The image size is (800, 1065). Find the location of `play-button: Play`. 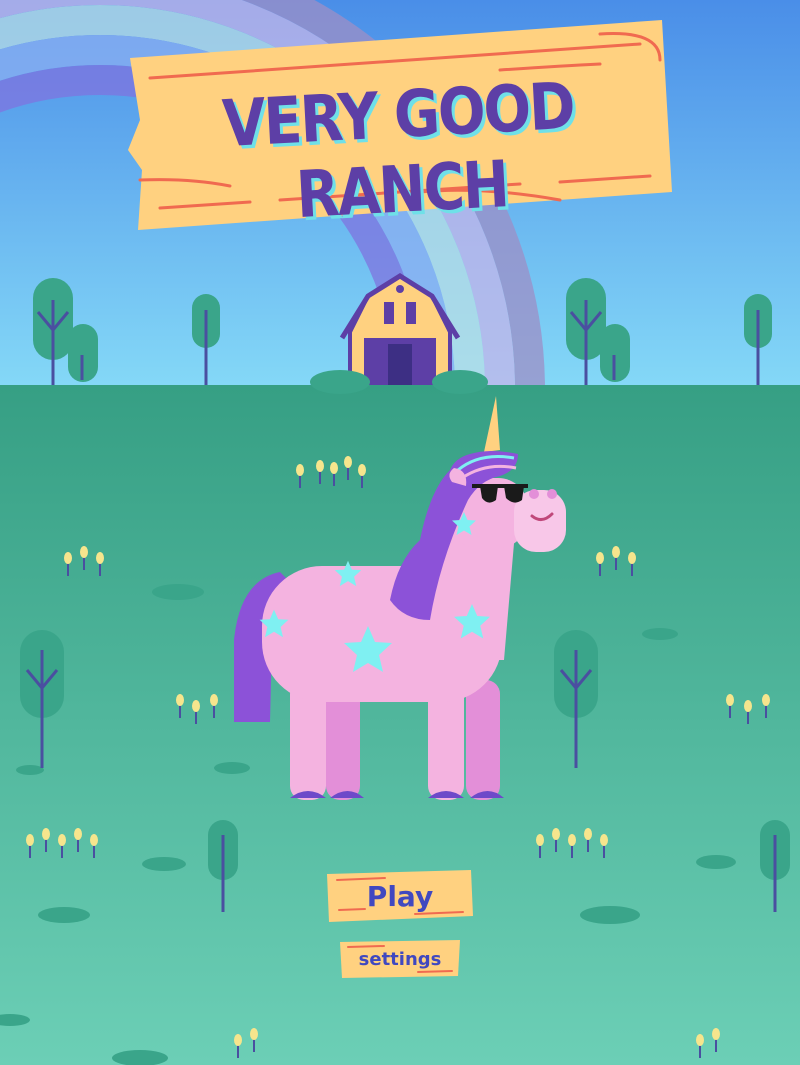

play-button: Play is located at coordinates (400, 896).